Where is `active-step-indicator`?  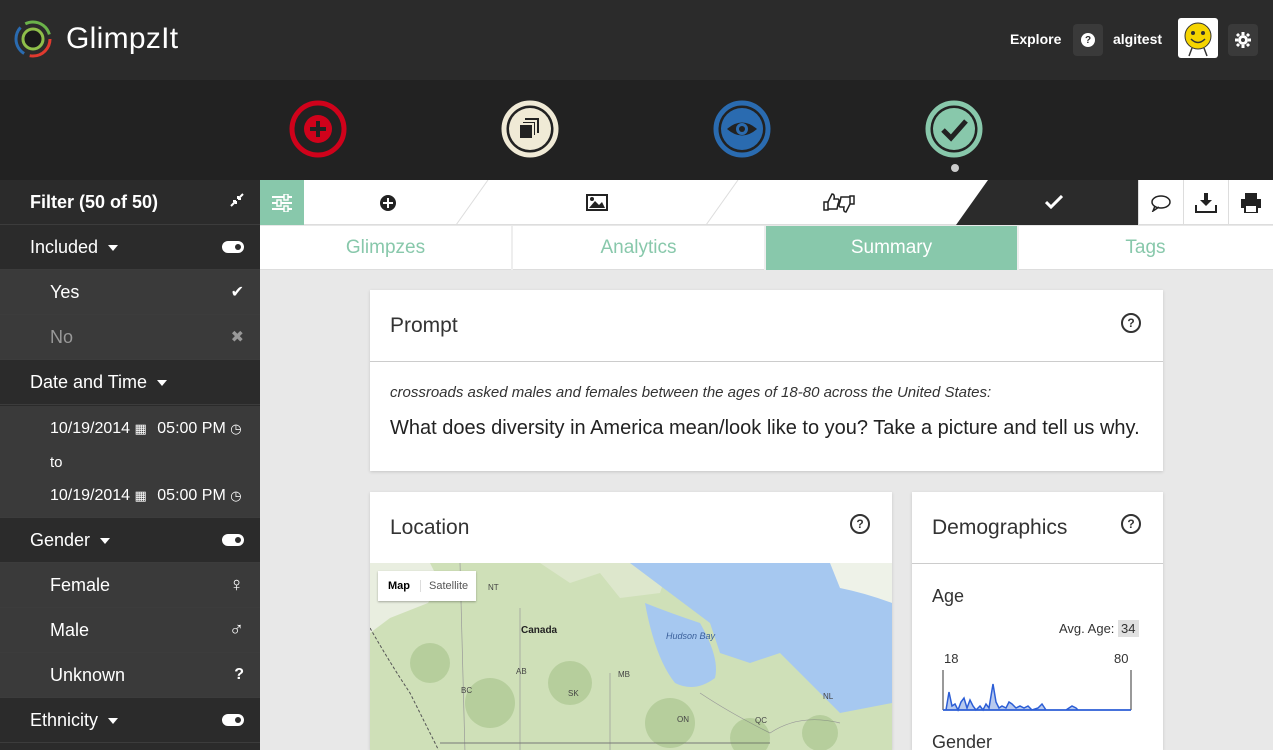
active-step-indicator is located at coordinates (955, 168).